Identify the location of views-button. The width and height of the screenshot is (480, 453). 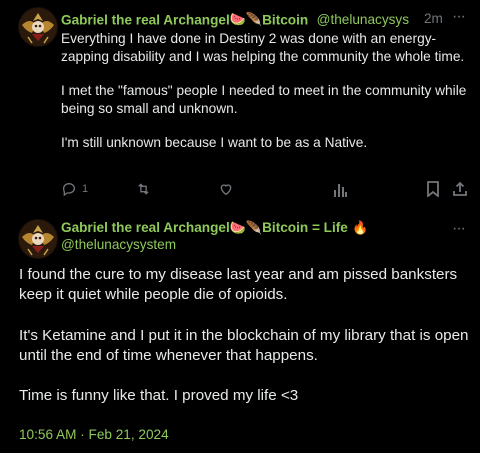
(340, 189).